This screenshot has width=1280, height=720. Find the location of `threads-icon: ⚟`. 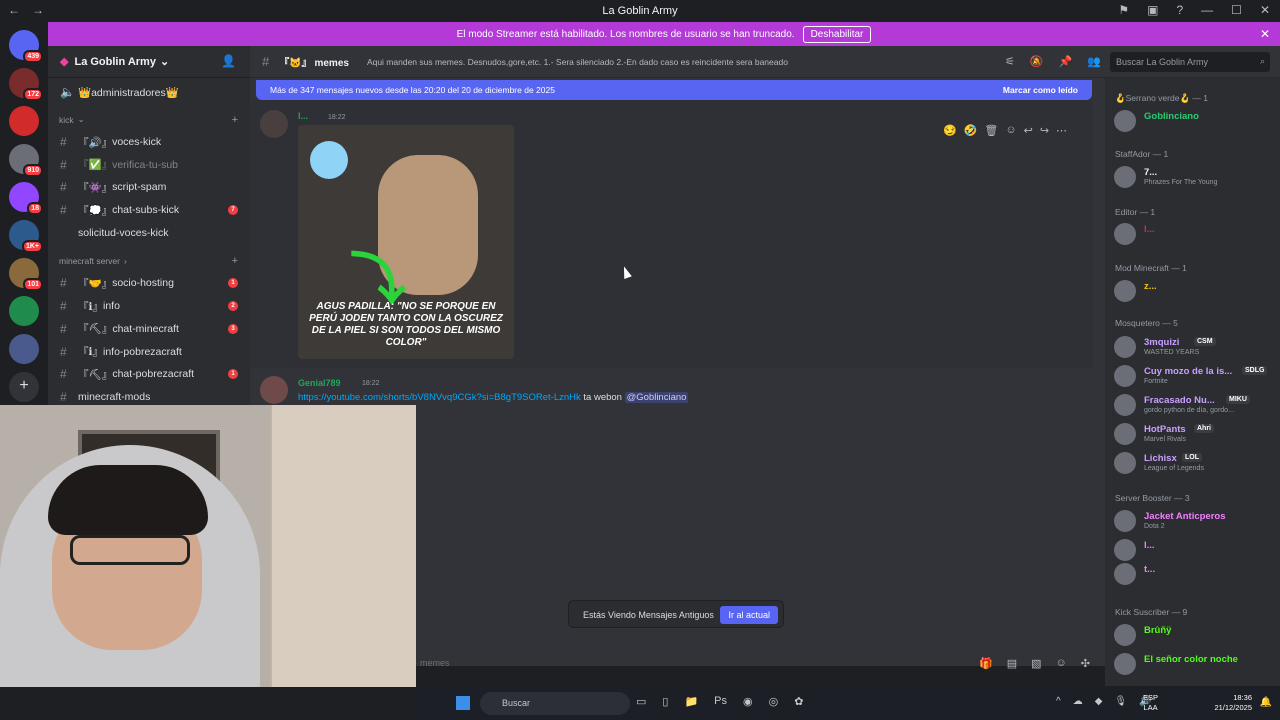

threads-icon: ⚟ is located at coordinates (1010, 61).